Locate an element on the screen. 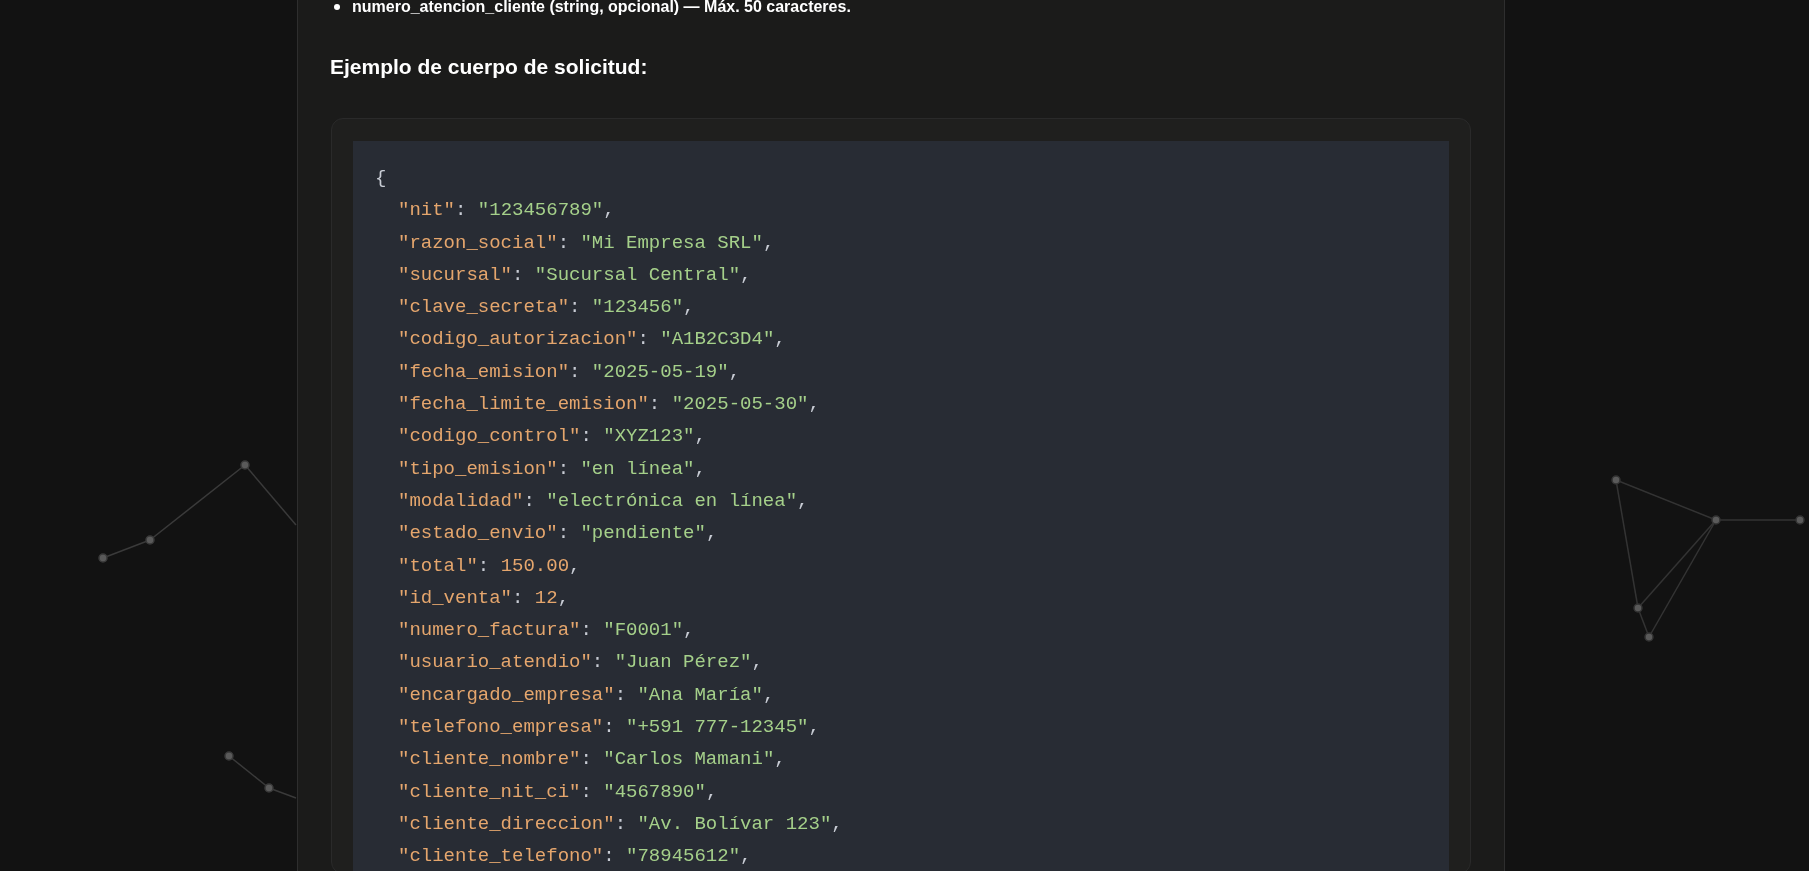 Image resolution: width=1809 pixels, height=871 pixels. code-line: "tipo_emision": "en línea", is located at coordinates (551, 469).